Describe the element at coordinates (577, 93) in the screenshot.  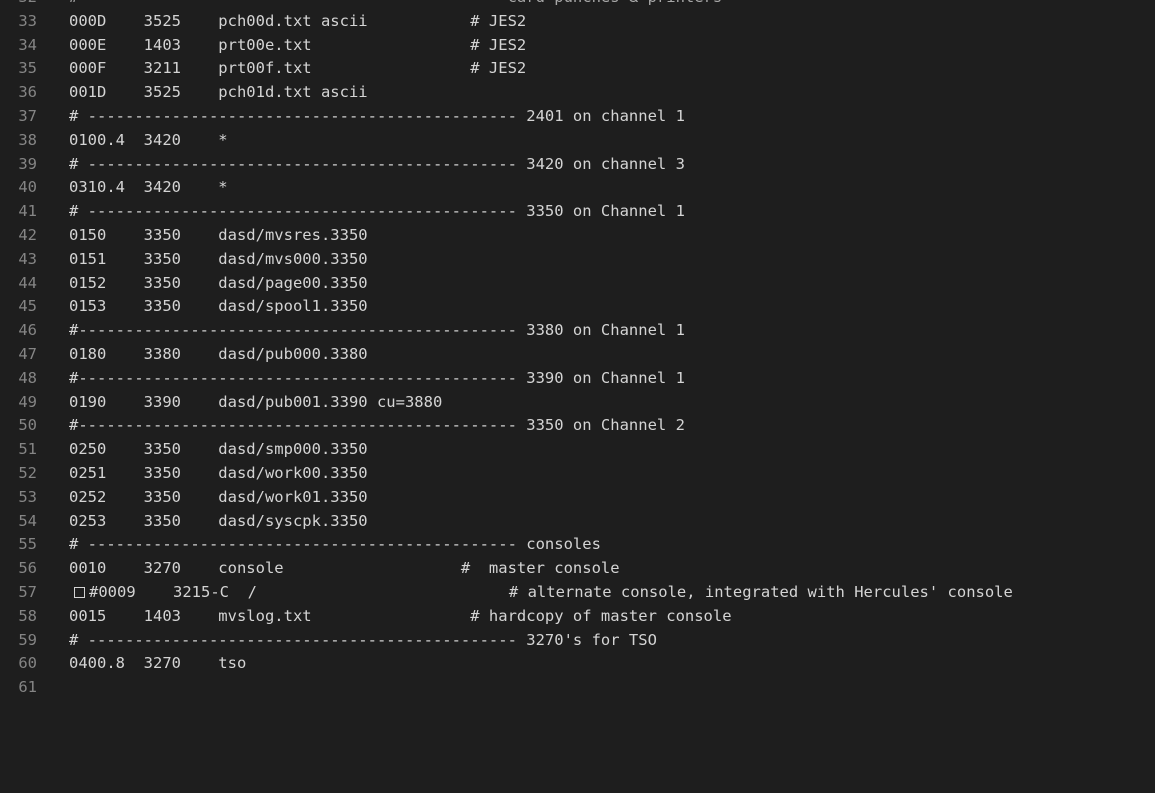
I see `editor-line: 36 001D 3525 pch01d.txt ascii` at that location.